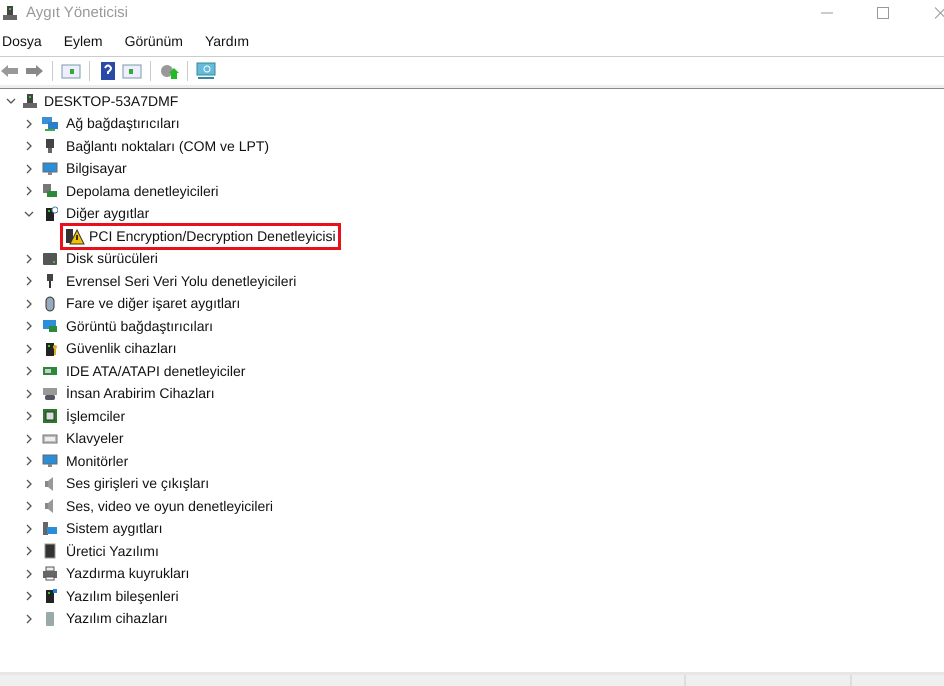  Describe the element at coordinates (206, 71) in the screenshot. I see `scan-monitor-icon` at that location.